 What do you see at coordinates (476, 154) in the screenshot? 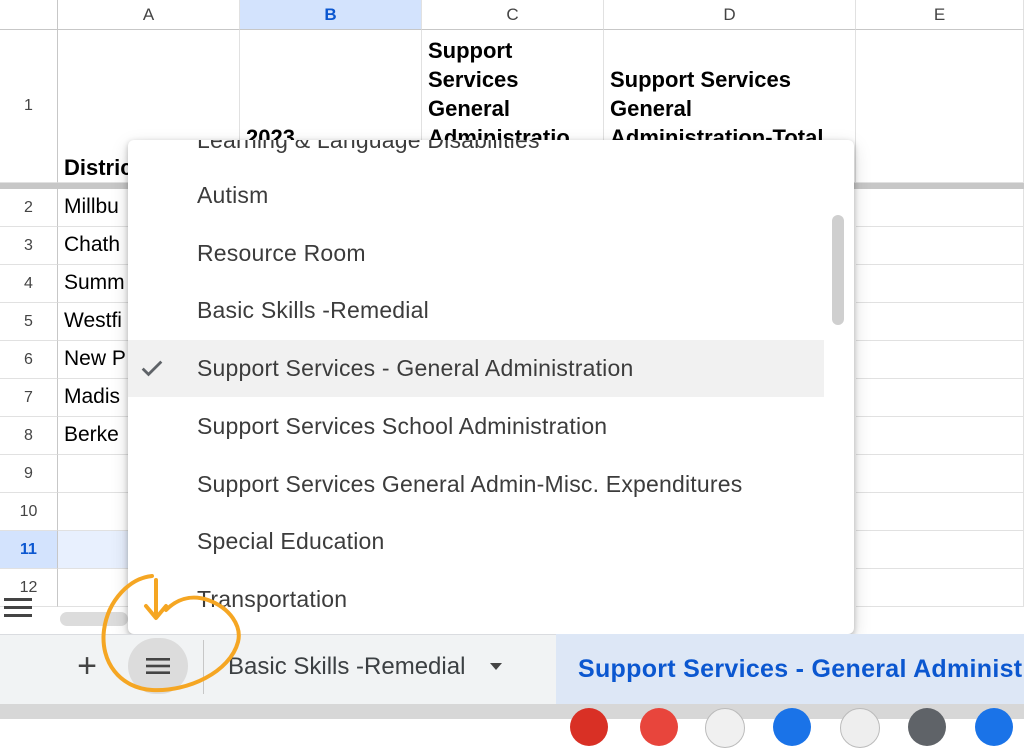
I see `menu-item-partial: Learning & Language Disabilities` at bounding box center [476, 154].